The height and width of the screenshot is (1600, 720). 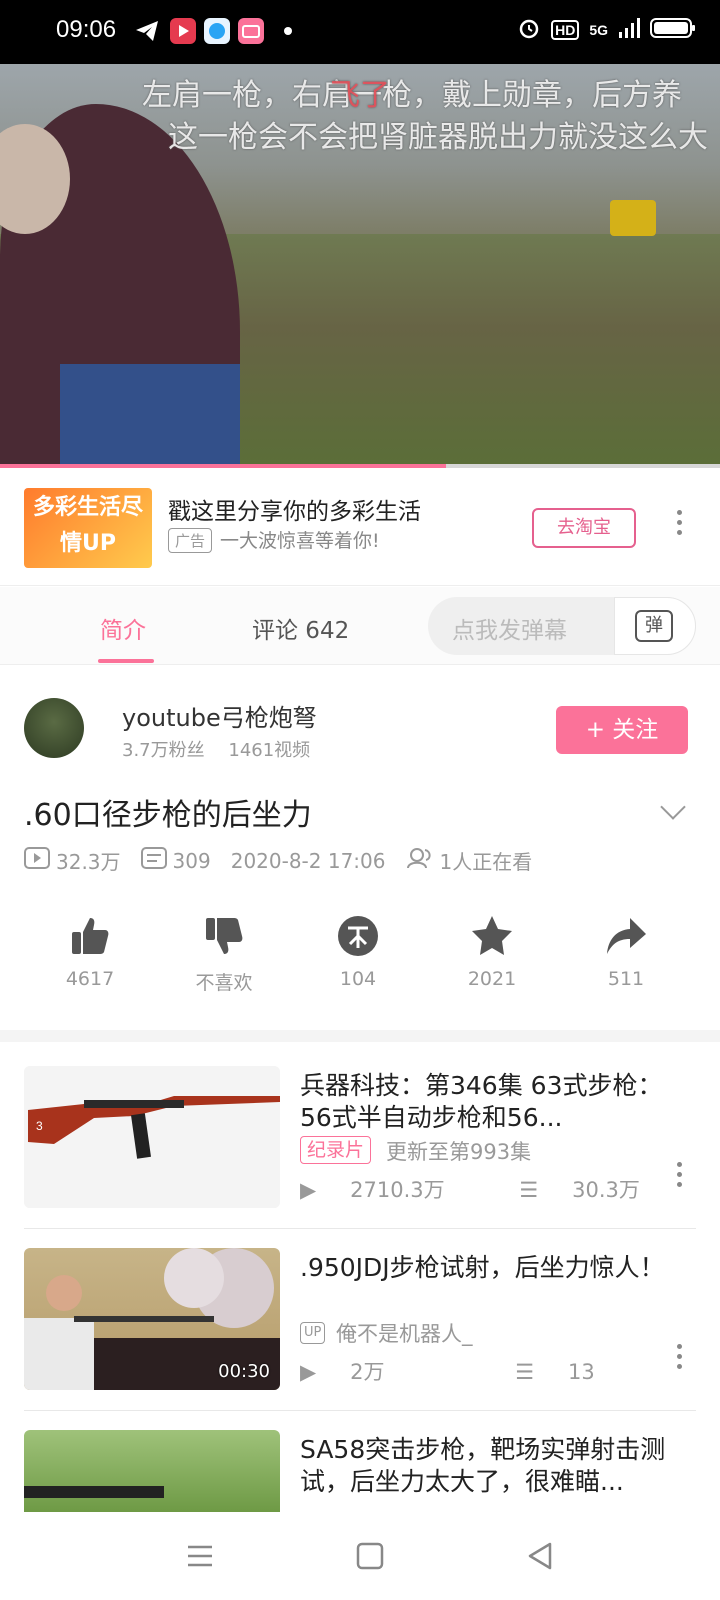 What do you see at coordinates (300, 541) in the screenshot?
I see `ad-subtitle: 一大波惊喜等着你!` at bounding box center [300, 541].